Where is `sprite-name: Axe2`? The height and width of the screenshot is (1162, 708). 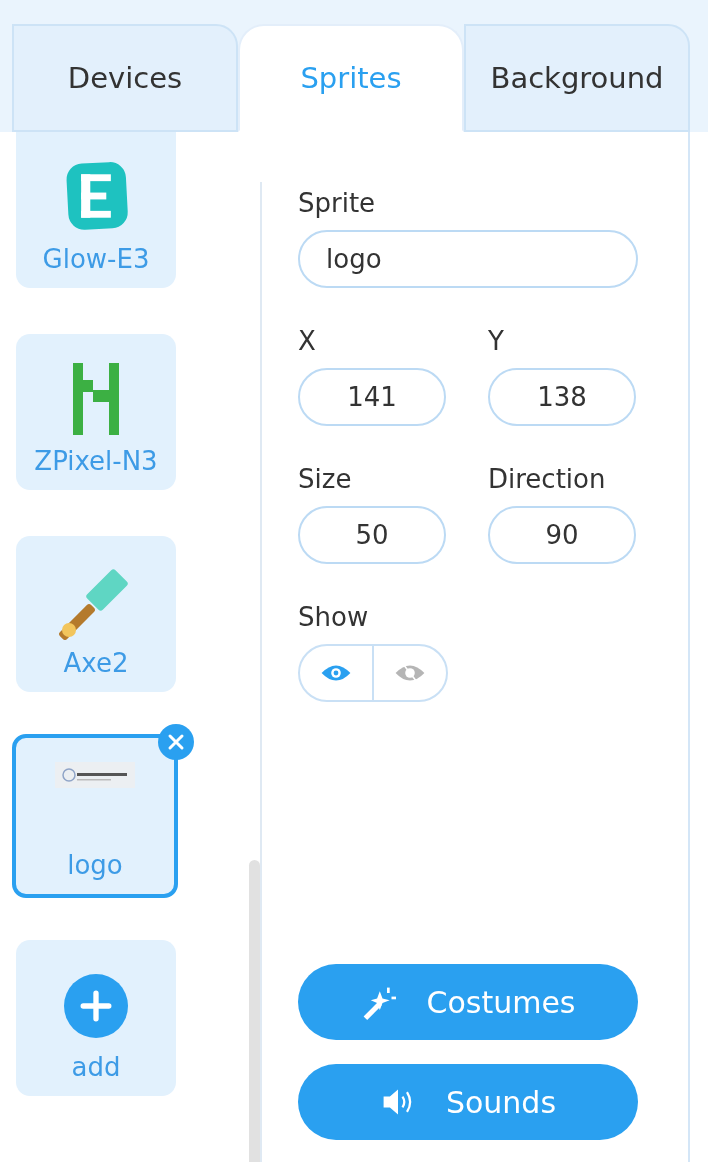 sprite-name: Axe2 is located at coordinates (96, 663).